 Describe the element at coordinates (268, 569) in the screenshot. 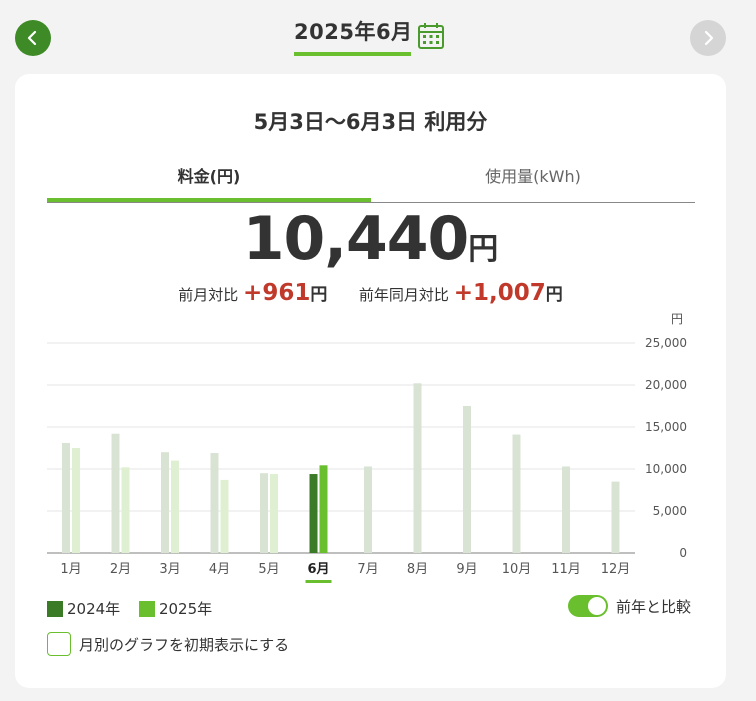

I see `x-tick-label: 5月` at that location.